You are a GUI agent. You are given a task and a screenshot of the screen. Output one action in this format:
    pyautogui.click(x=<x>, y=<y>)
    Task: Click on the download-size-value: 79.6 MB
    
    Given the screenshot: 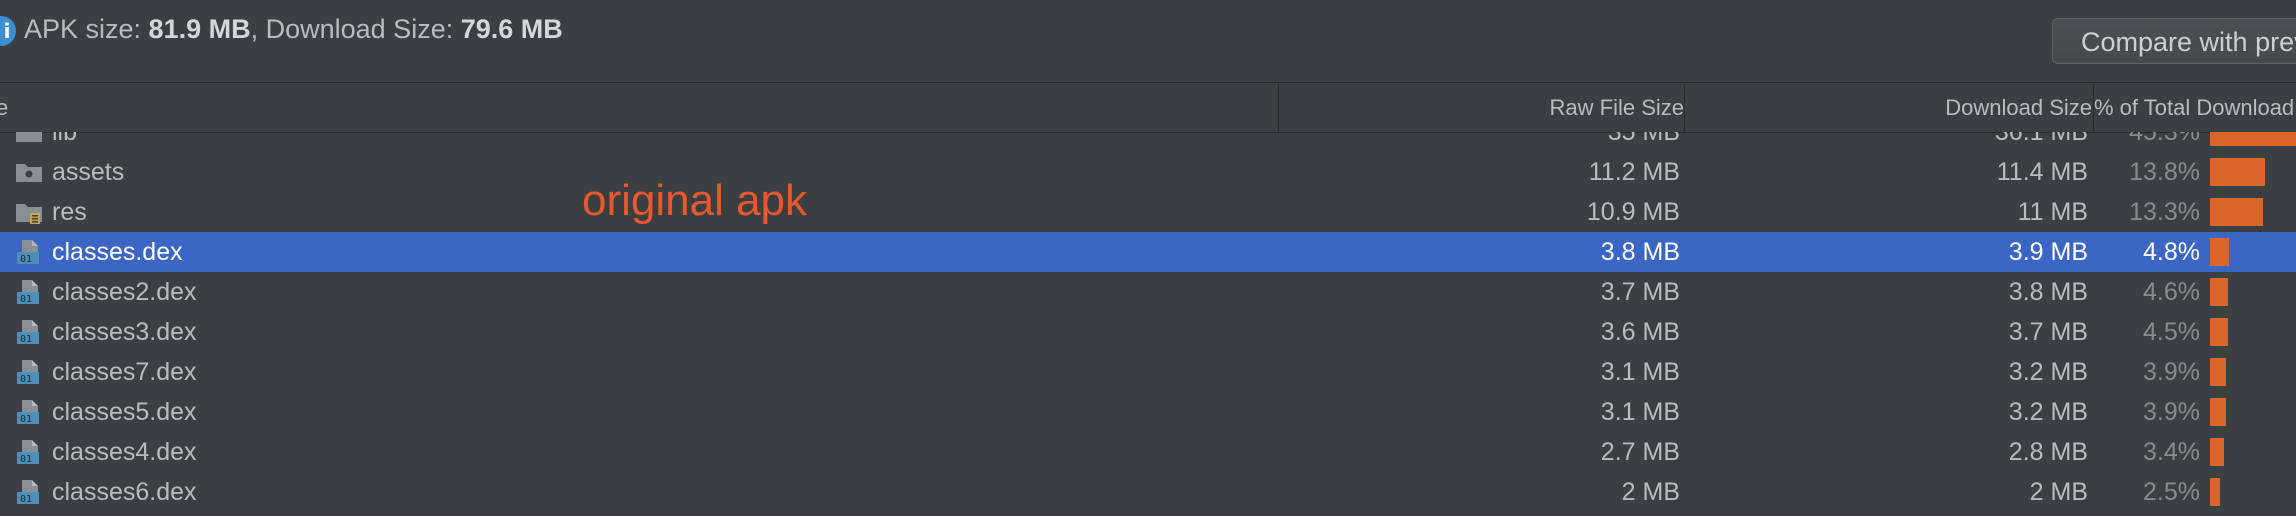 What is the action you would take?
    pyautogui.click(x=511, y=29)
    